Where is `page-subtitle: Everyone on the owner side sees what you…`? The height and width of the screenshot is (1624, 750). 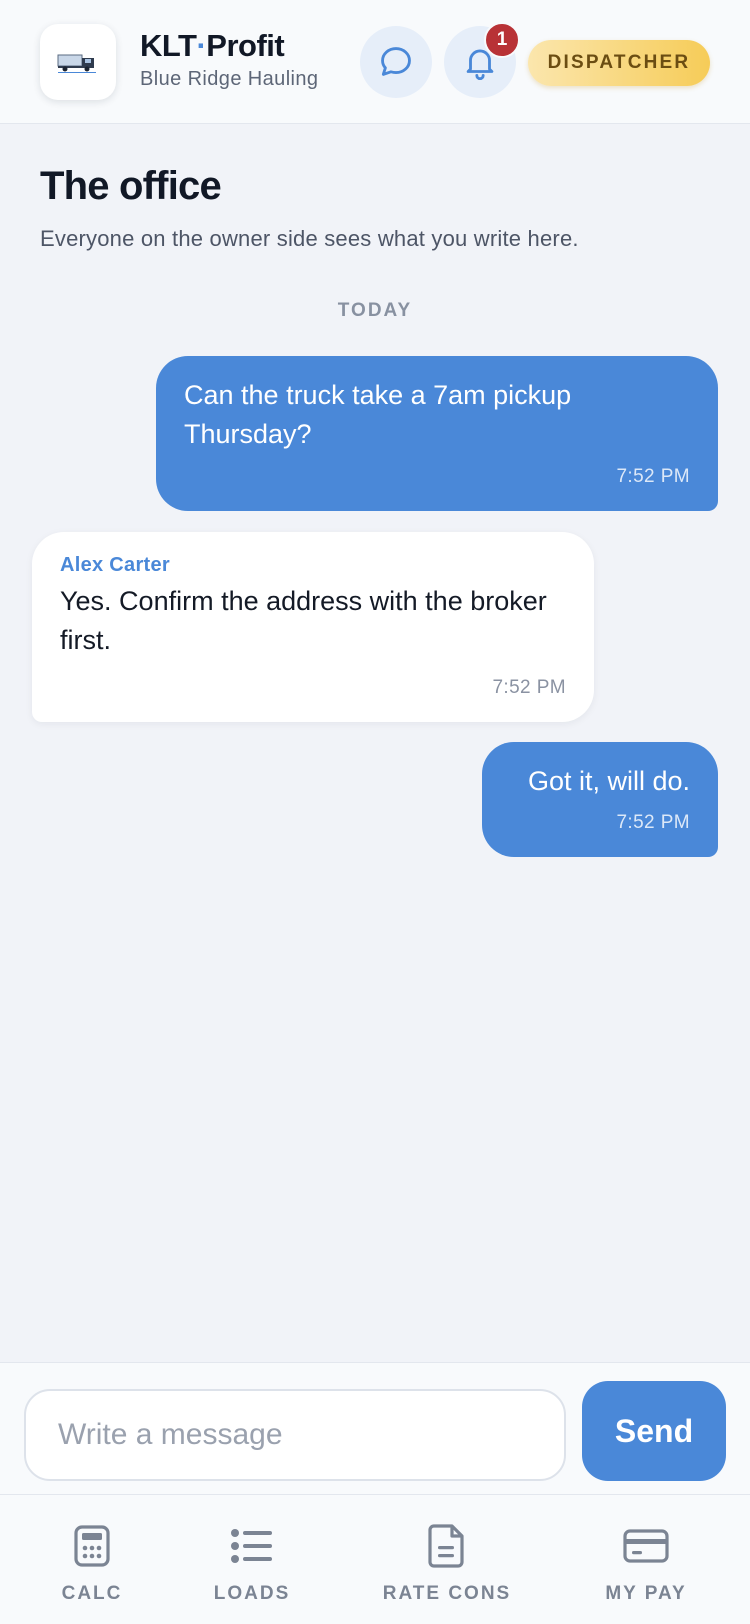 page-subtitle: Everyone on the owner side sees what you… is located at coordinates (309, 238).